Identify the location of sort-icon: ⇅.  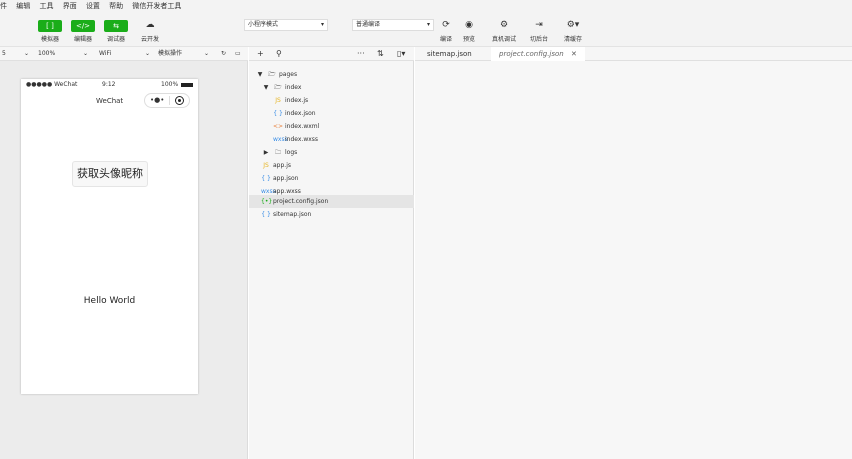
(380, 54).